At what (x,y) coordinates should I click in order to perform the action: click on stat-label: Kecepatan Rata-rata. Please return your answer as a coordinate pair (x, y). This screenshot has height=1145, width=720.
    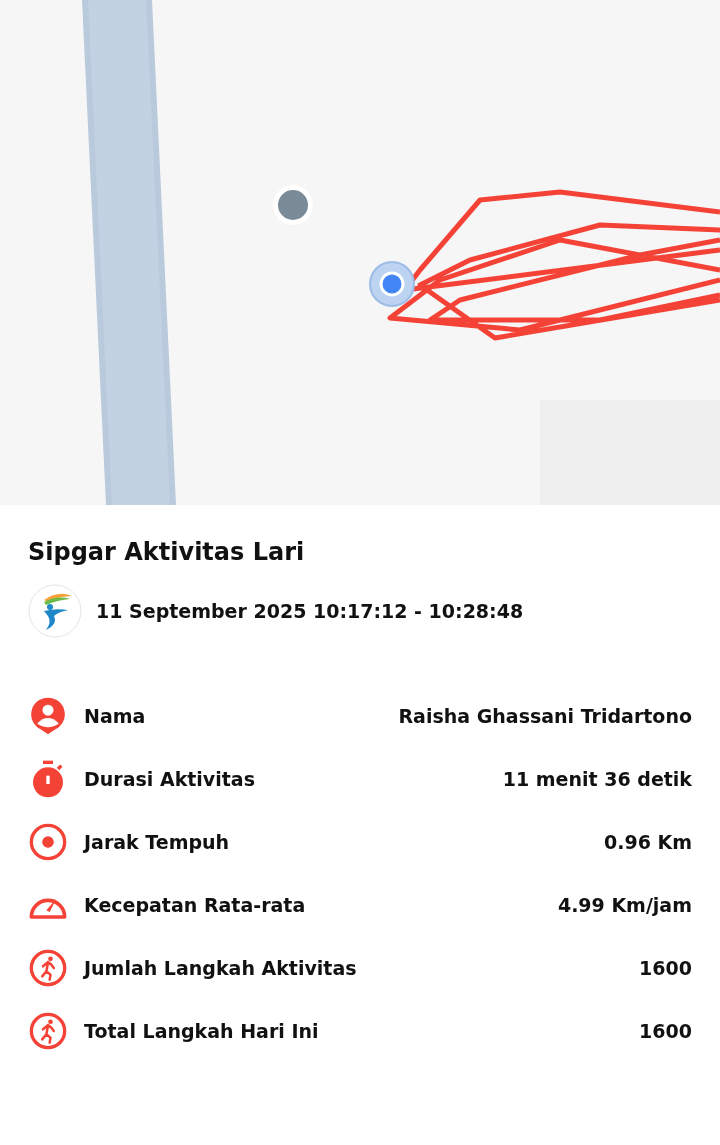
    Looking at the image, I should click on (195, 904).